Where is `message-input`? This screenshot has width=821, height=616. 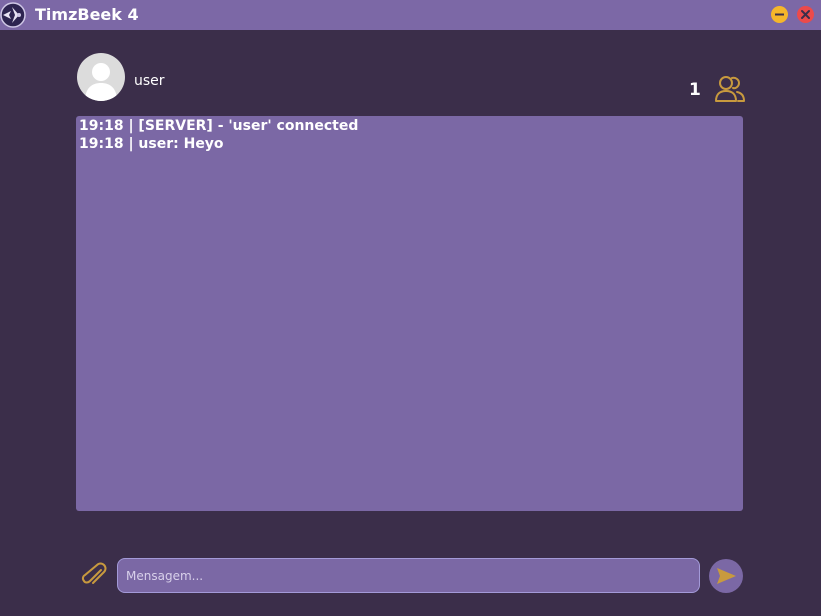
message-input is located at coordinates (408, 575).